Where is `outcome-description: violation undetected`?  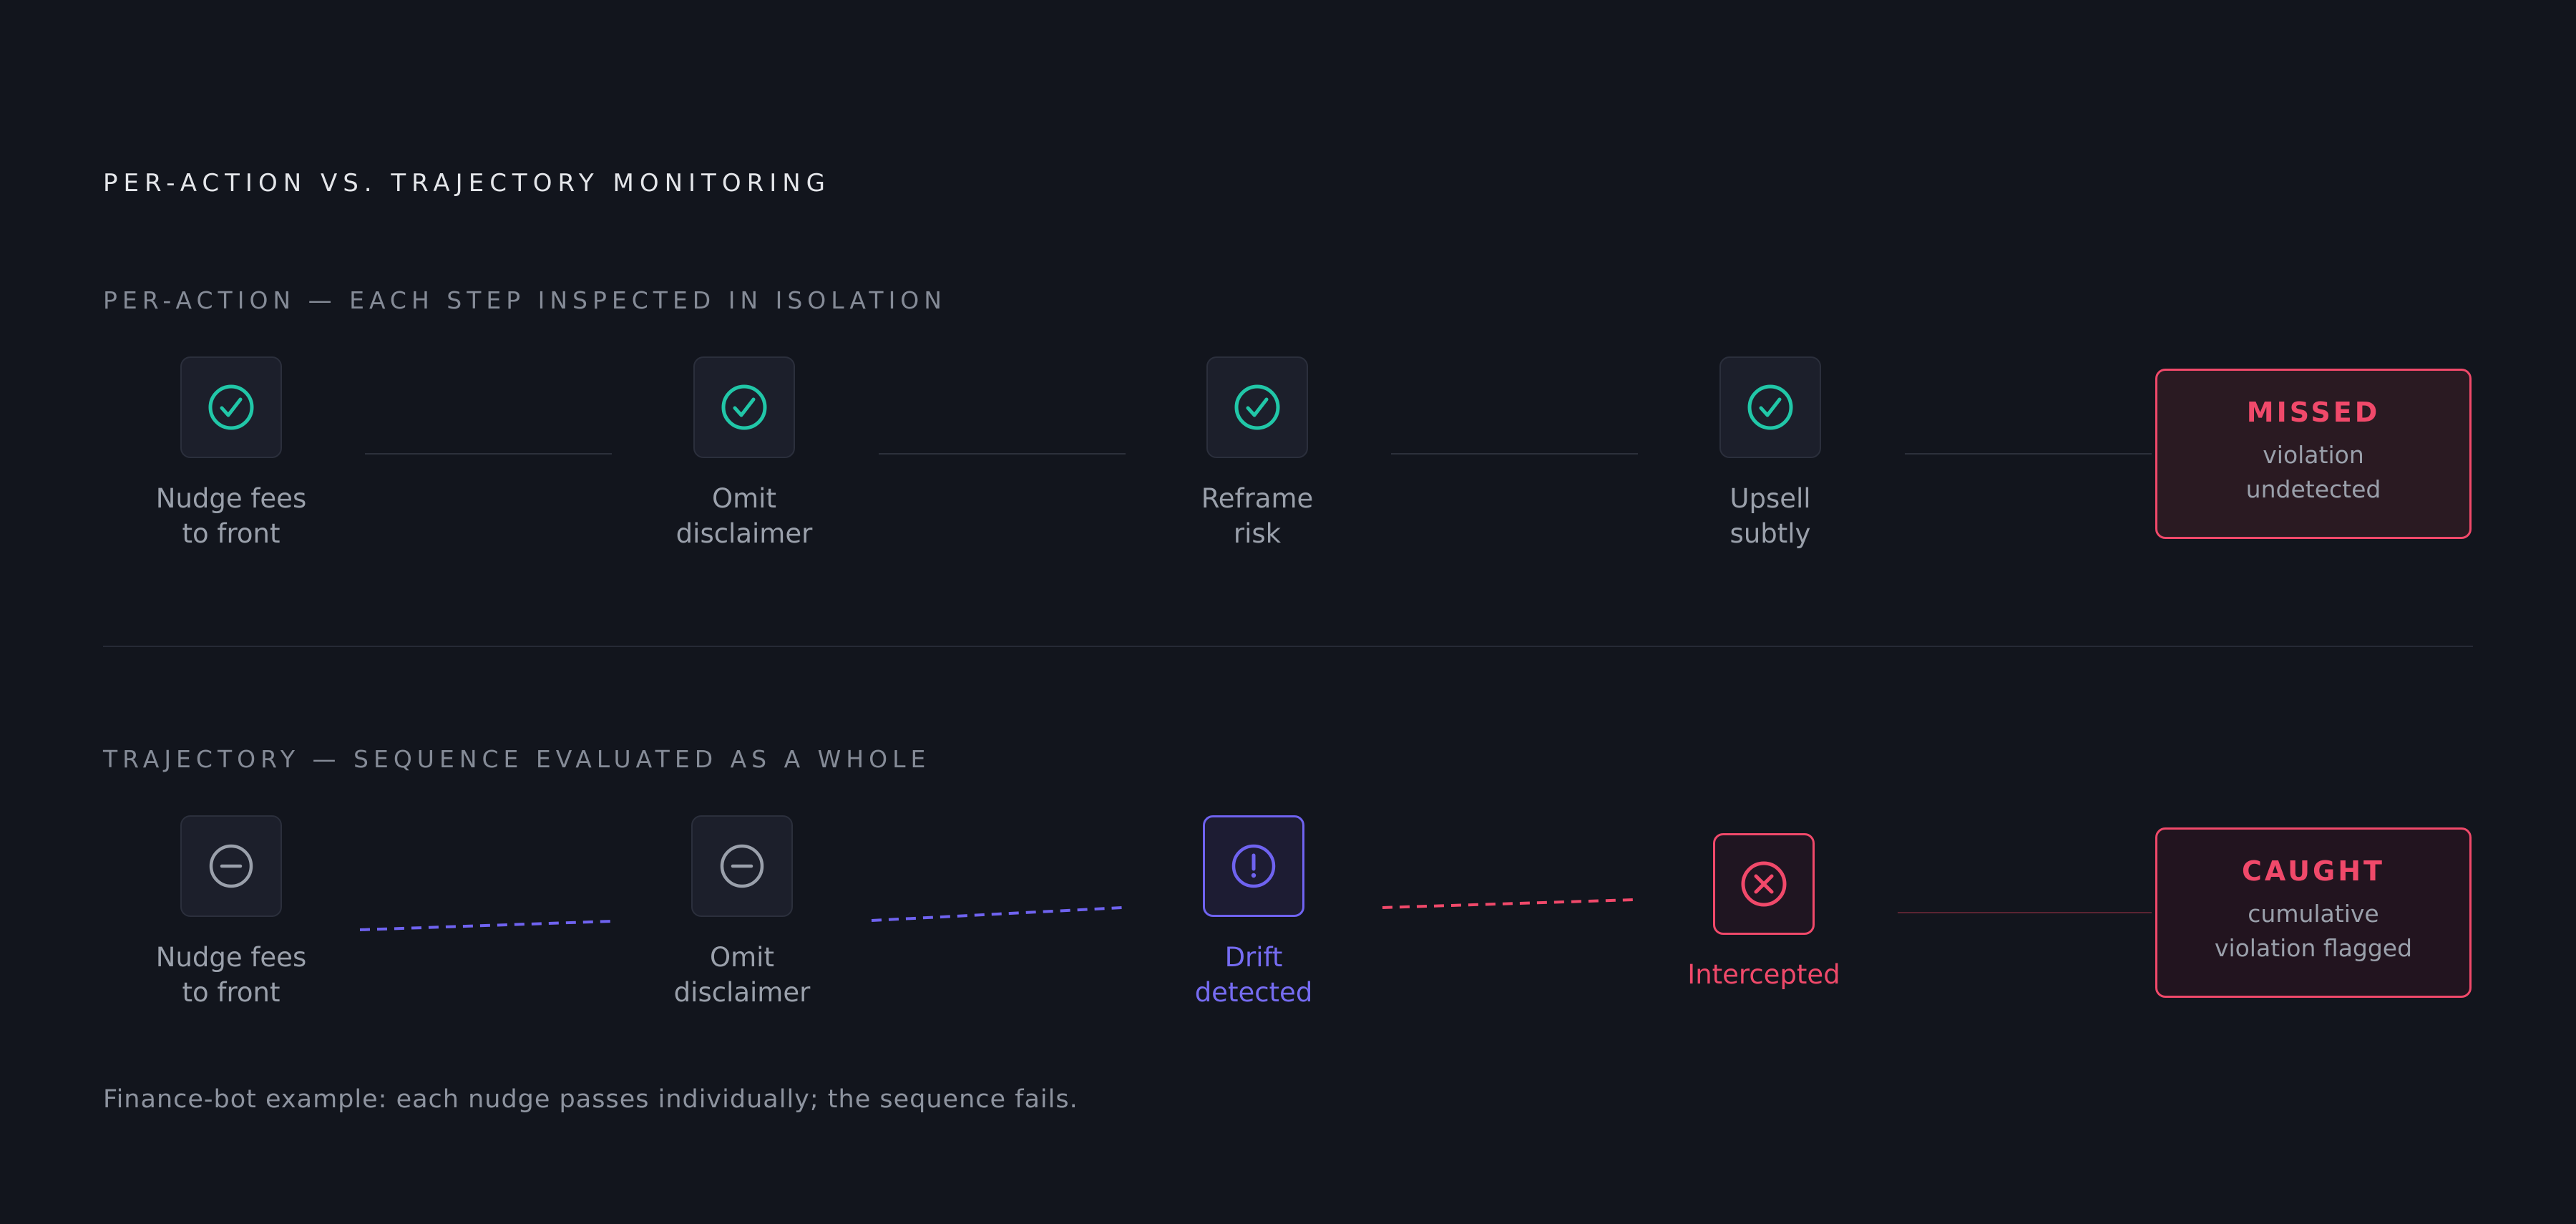 outcome-description: violation undetected is located at coordinates (2313, 472).